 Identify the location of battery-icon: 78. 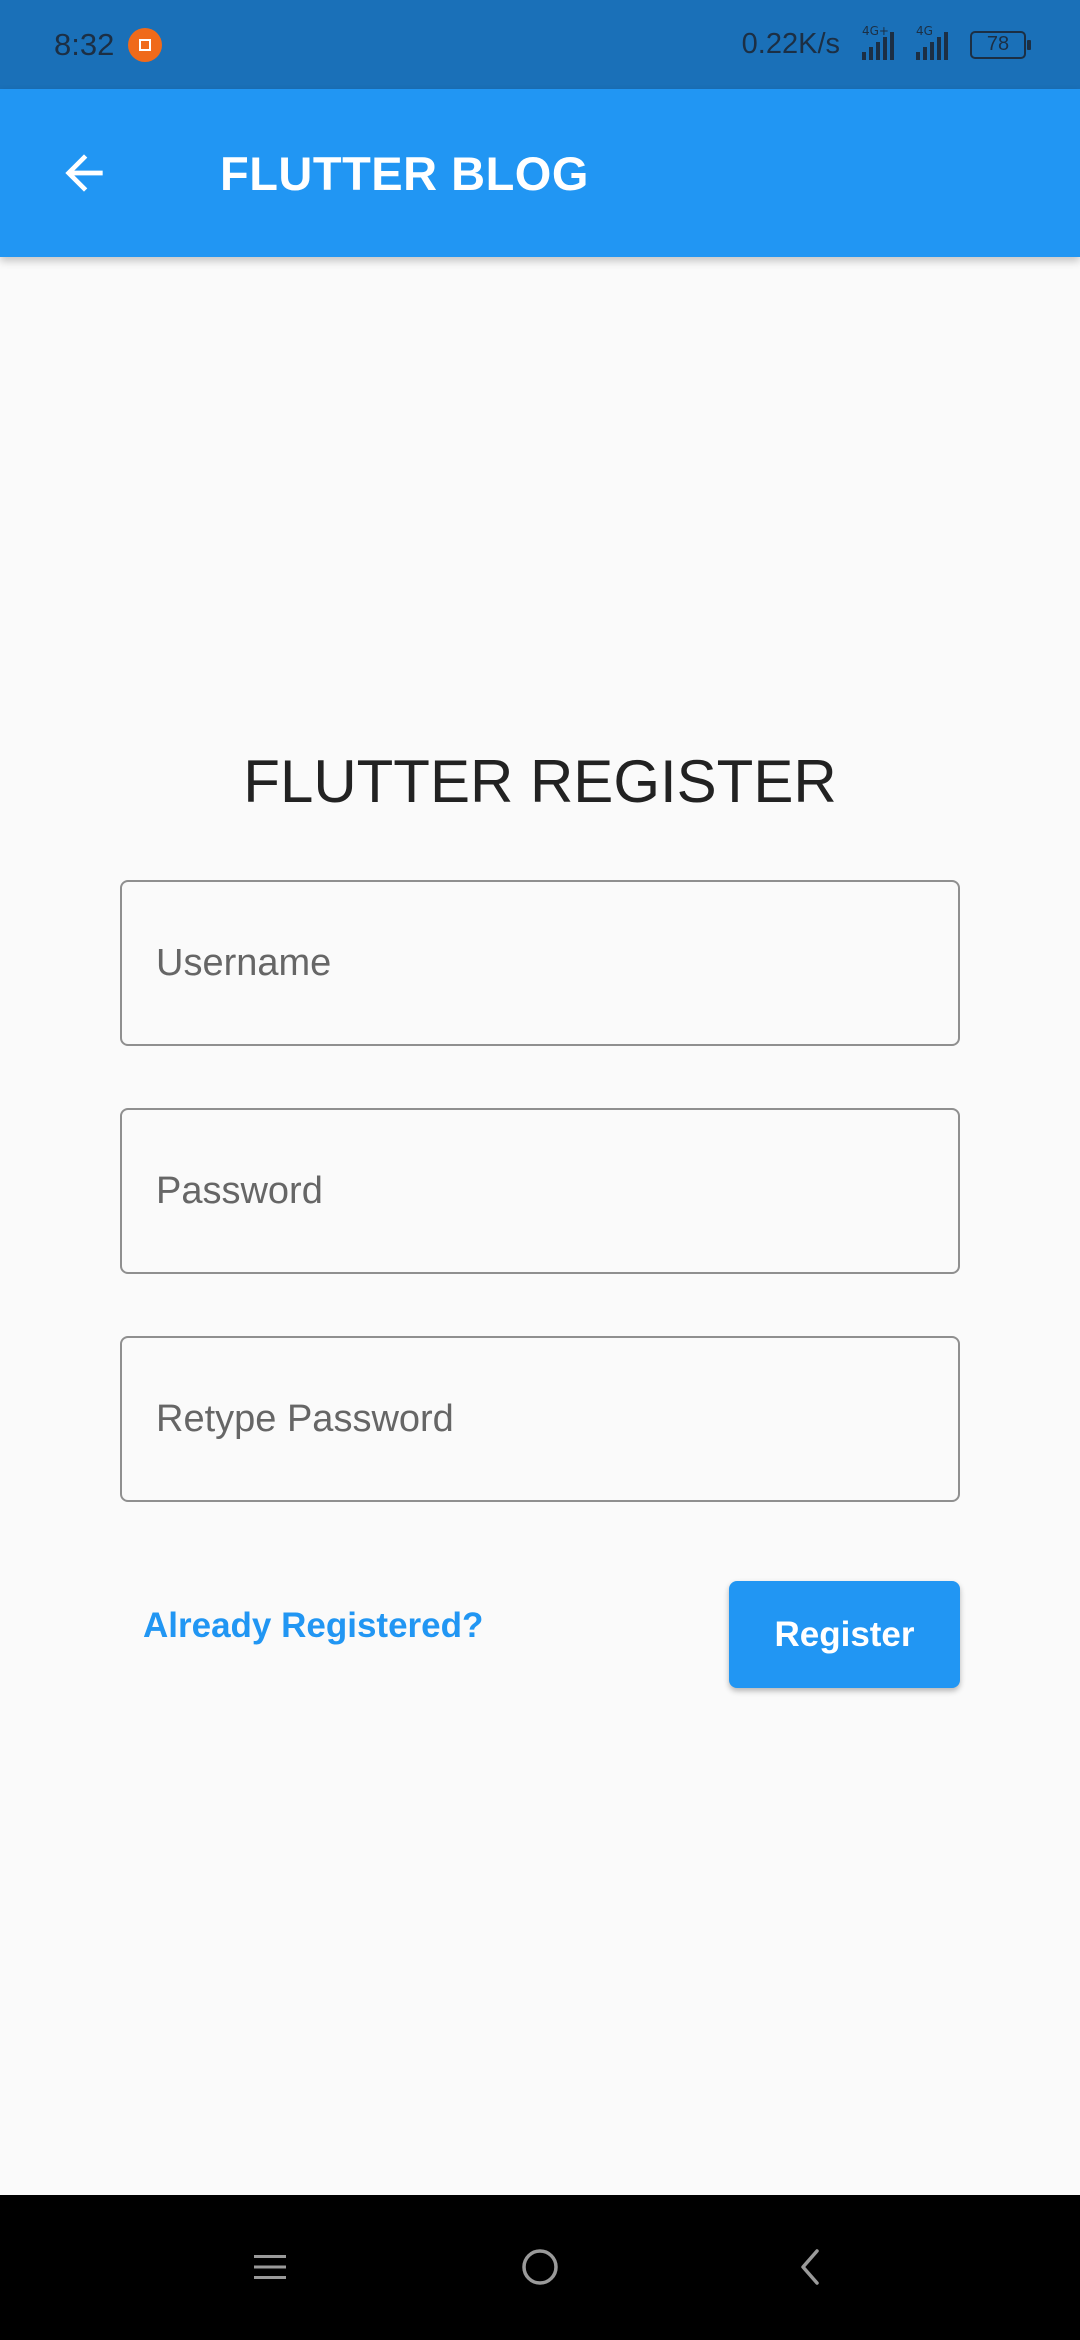
(1000, 44).